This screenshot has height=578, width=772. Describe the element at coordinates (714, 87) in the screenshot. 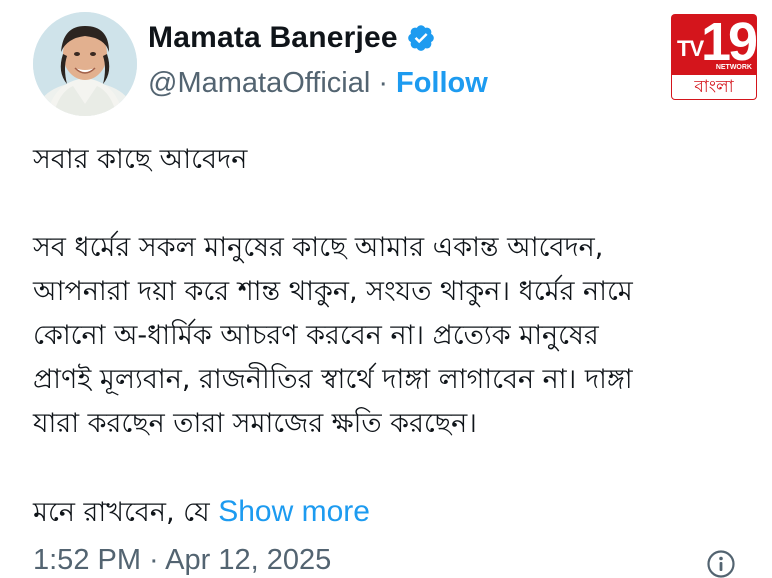

I see `logo-language-label: বাংলা` at that location.